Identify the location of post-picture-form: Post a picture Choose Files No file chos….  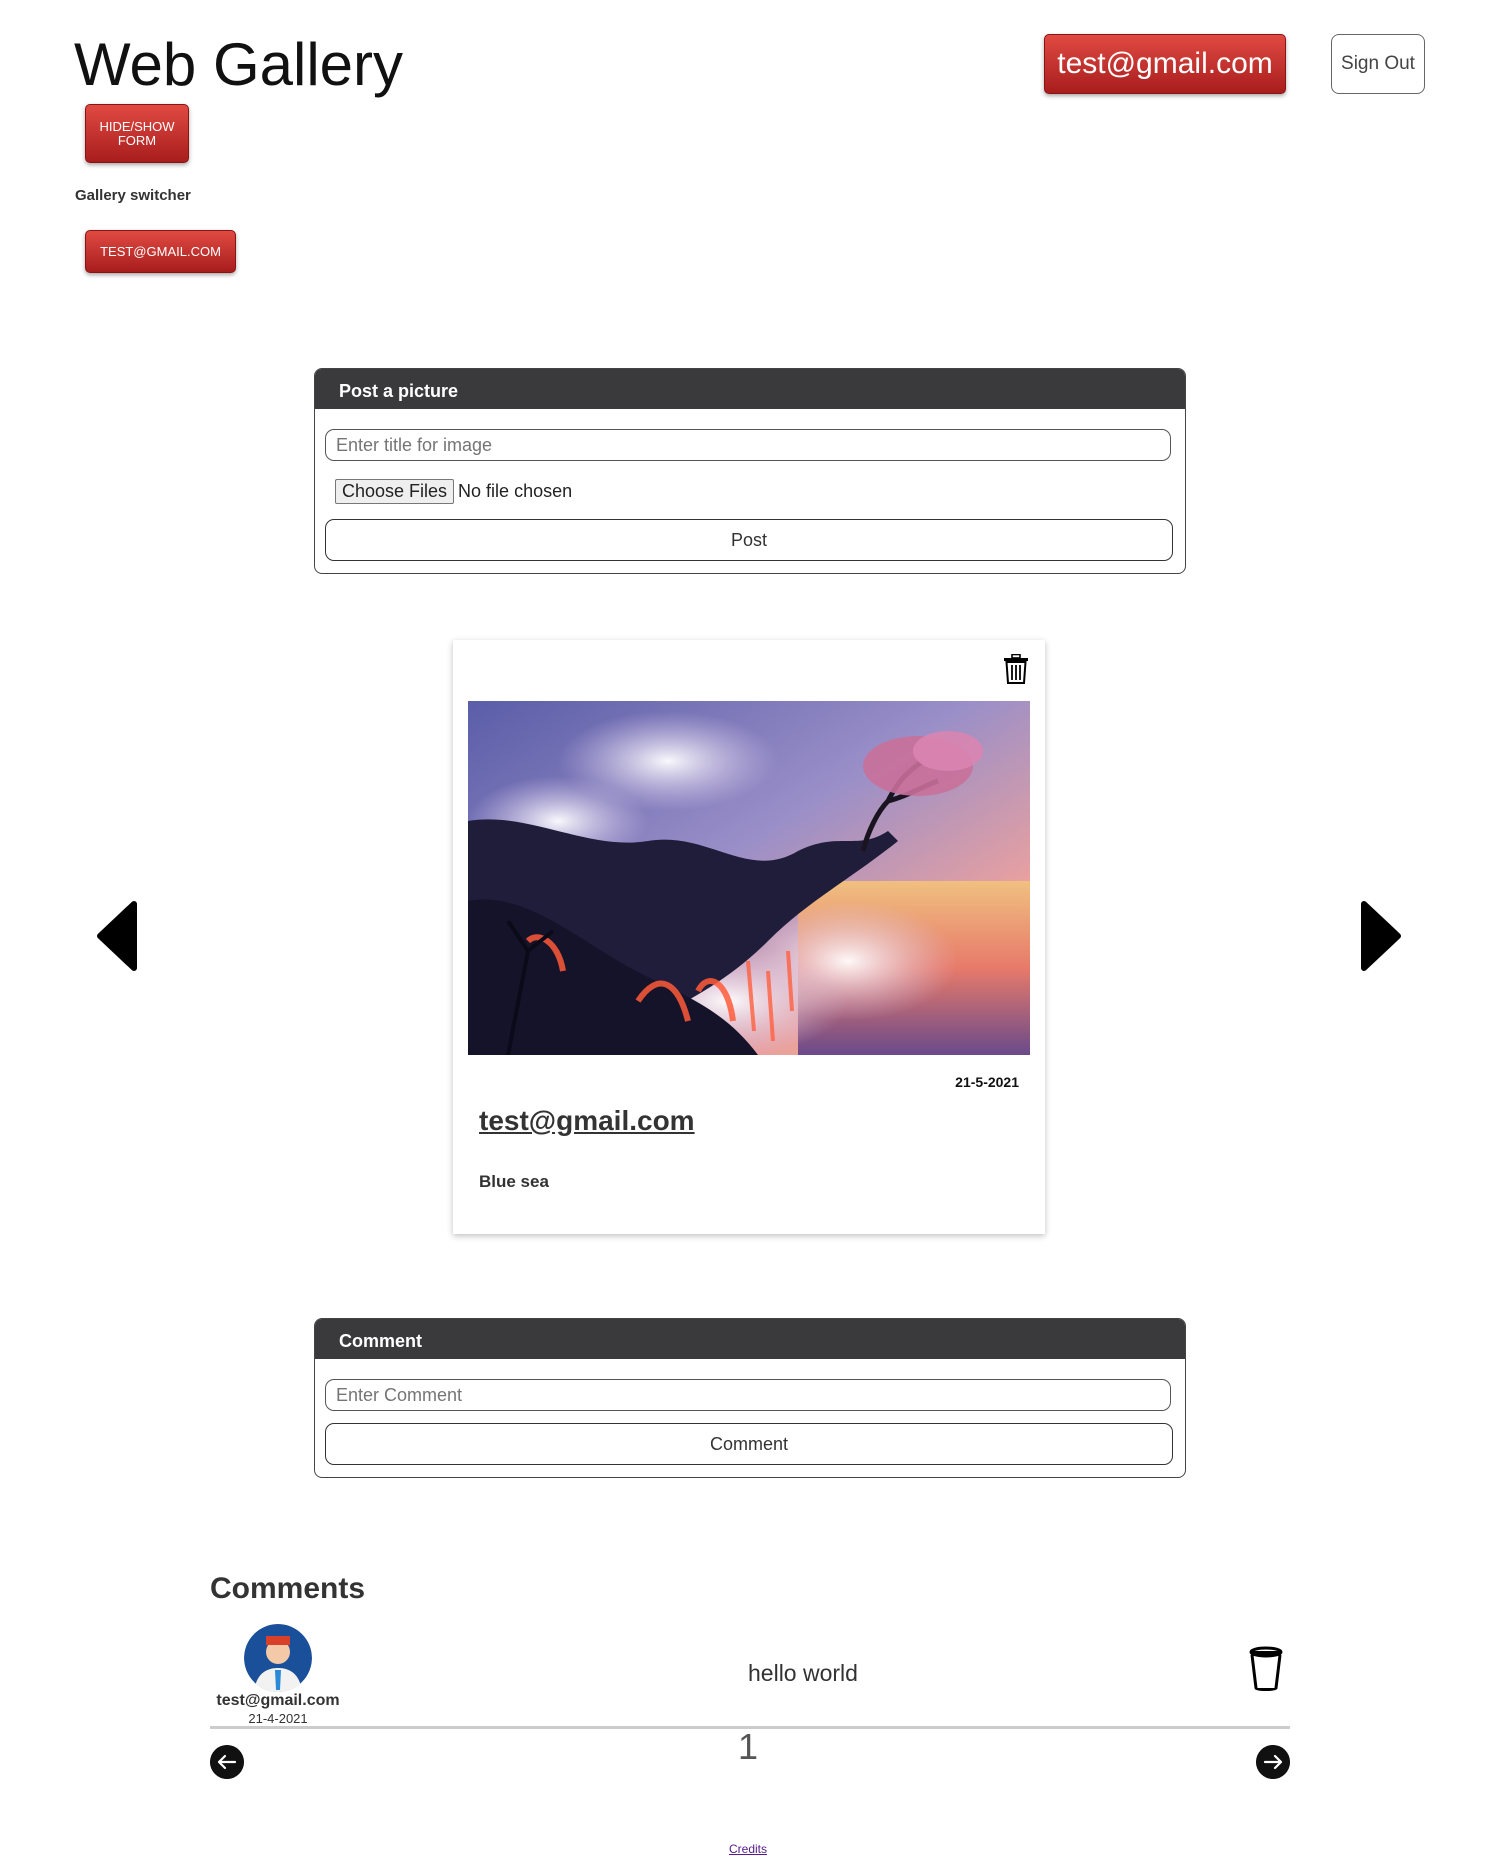
(750, 471).